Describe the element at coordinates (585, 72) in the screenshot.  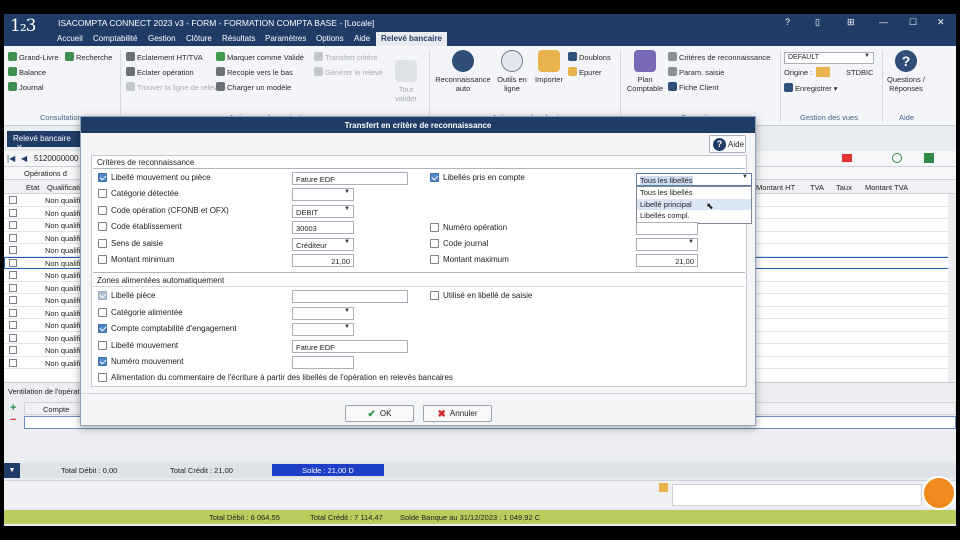
I see `epurer-button: Epurer` at that location.